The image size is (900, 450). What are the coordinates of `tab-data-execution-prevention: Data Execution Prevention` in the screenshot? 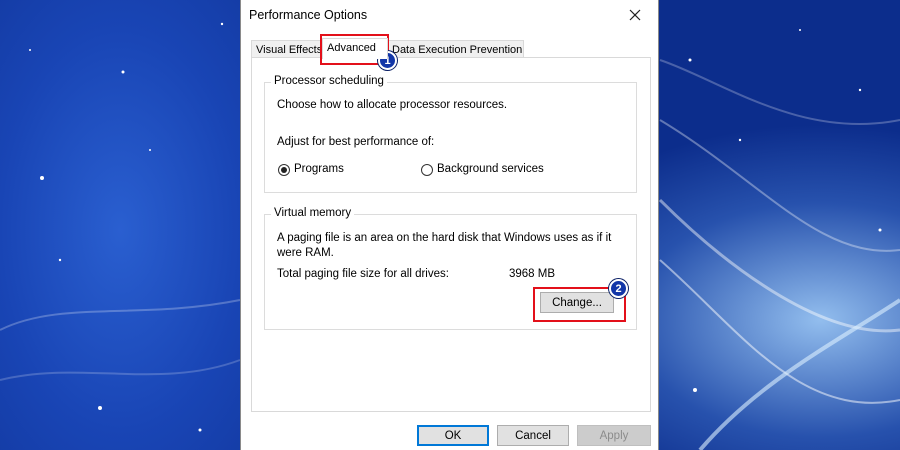 It's located at (455, 49).